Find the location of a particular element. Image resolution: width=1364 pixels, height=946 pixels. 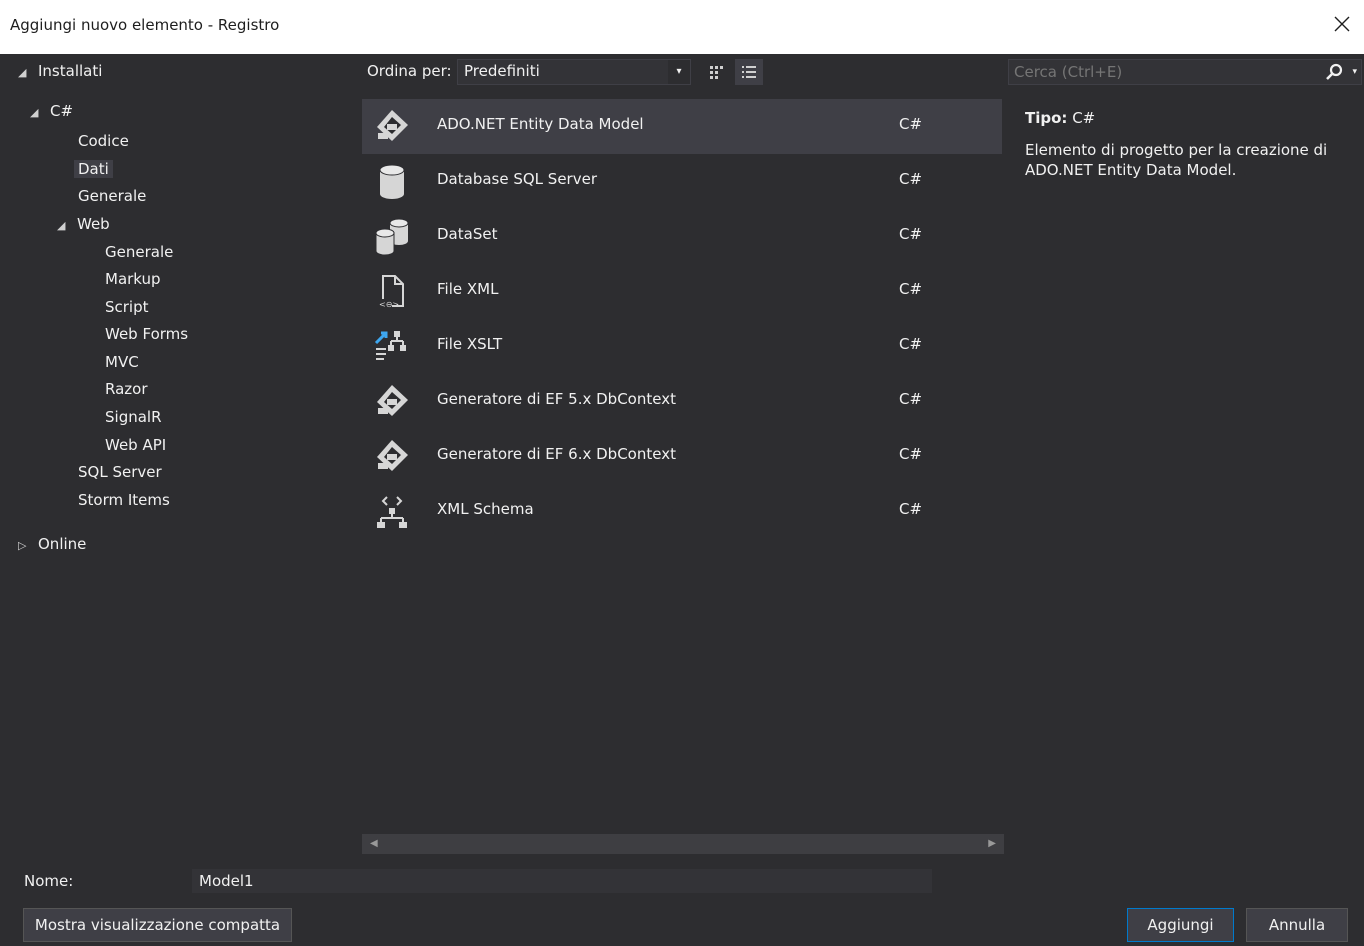

xml-file-icon: <⊖> is located at coordinates (391, 292).